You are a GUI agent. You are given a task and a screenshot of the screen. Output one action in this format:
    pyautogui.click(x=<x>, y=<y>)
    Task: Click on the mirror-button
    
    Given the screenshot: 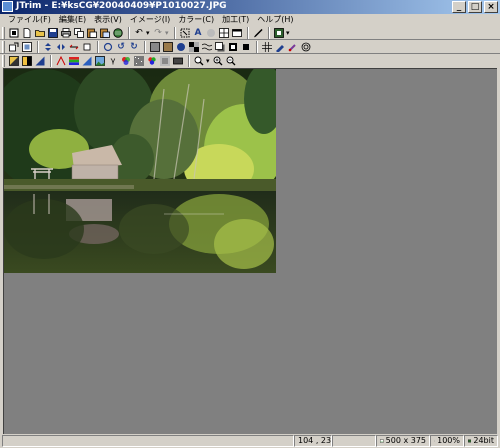 What is the action you would take?
    pyautogui.click(x=74, y=47)
    